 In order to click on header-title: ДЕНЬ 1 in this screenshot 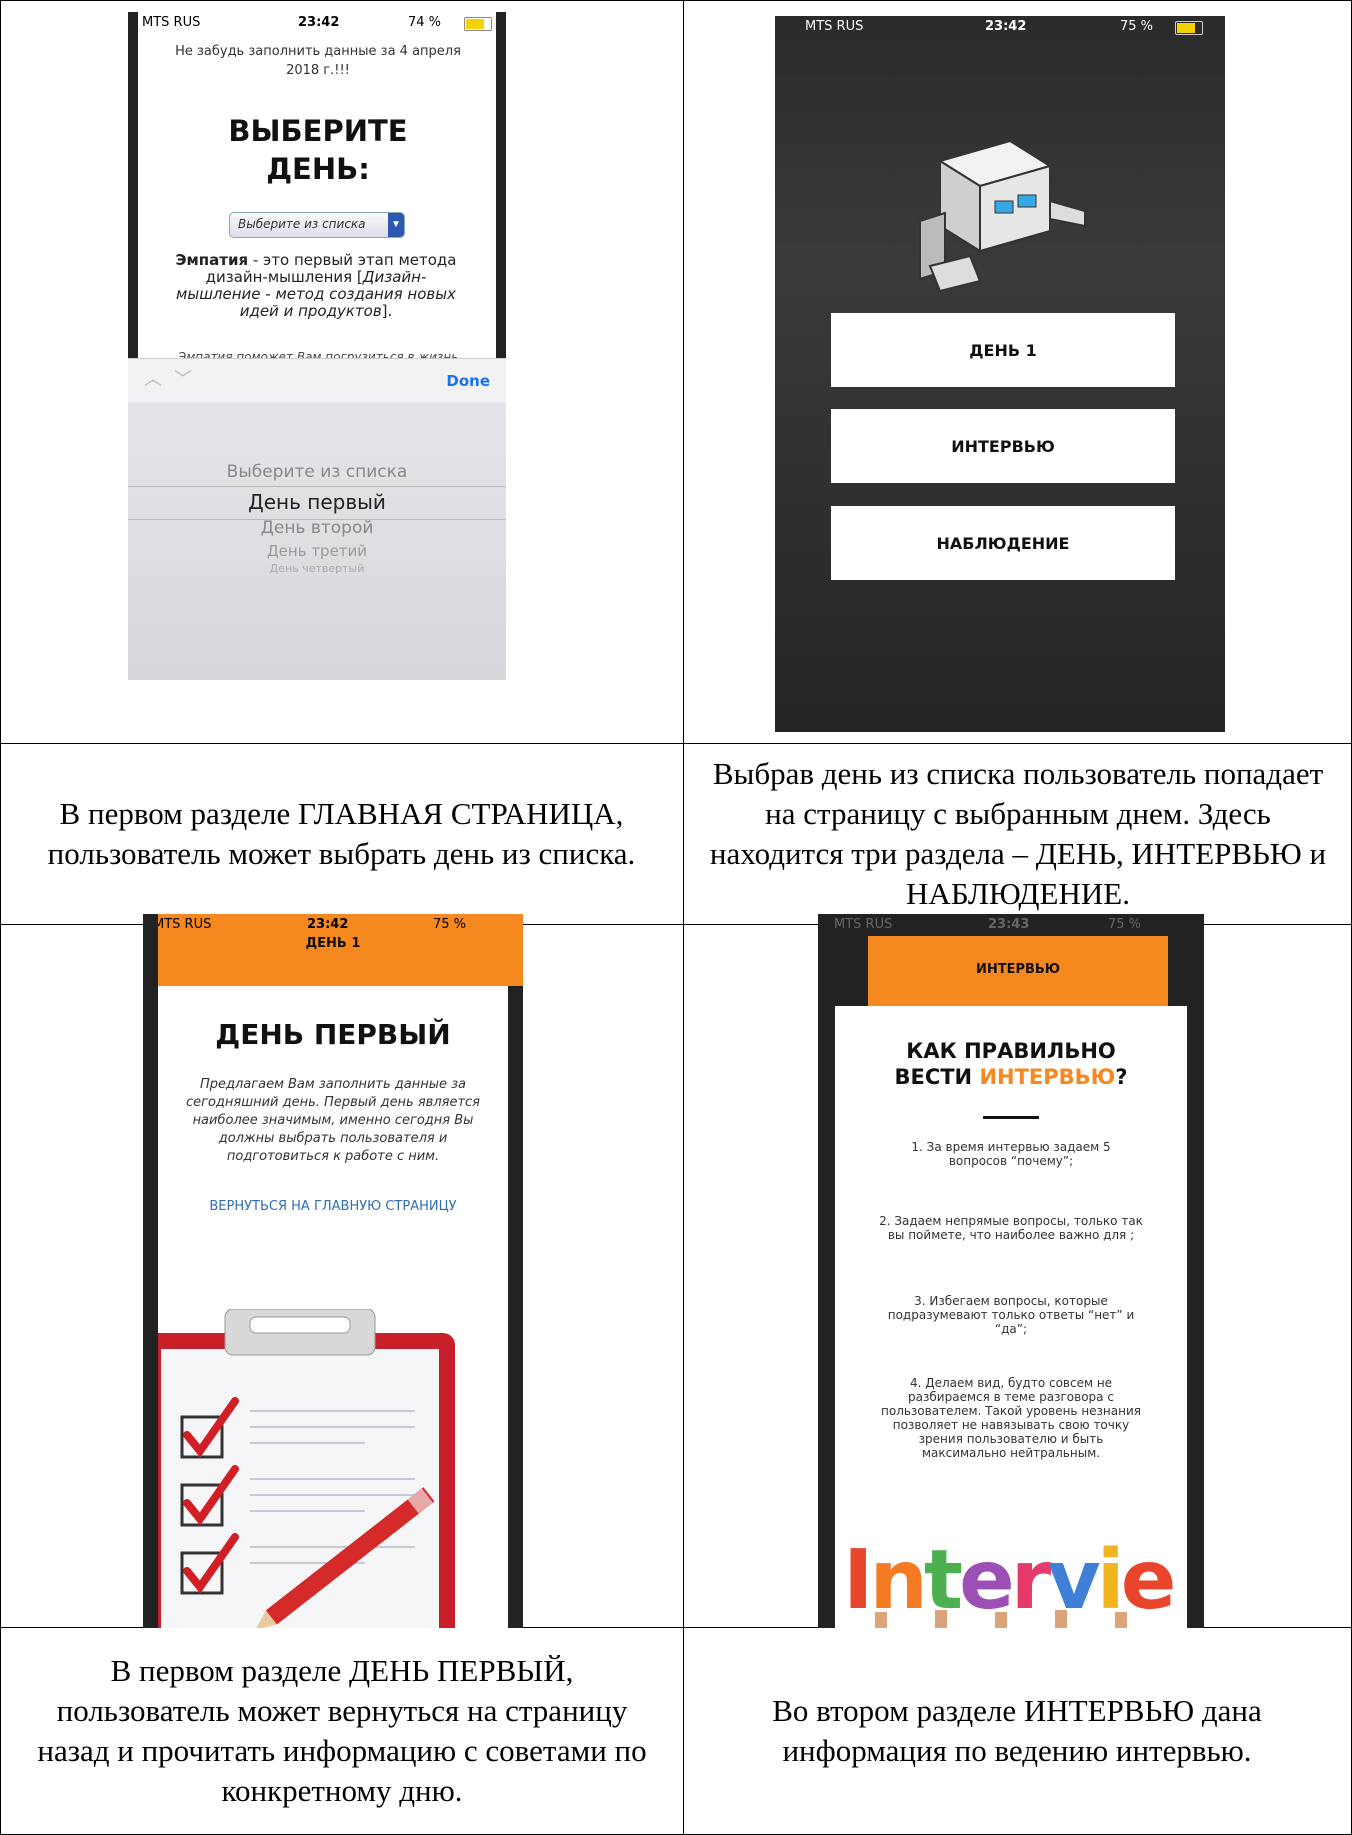, I will do `click(333, 943)`.